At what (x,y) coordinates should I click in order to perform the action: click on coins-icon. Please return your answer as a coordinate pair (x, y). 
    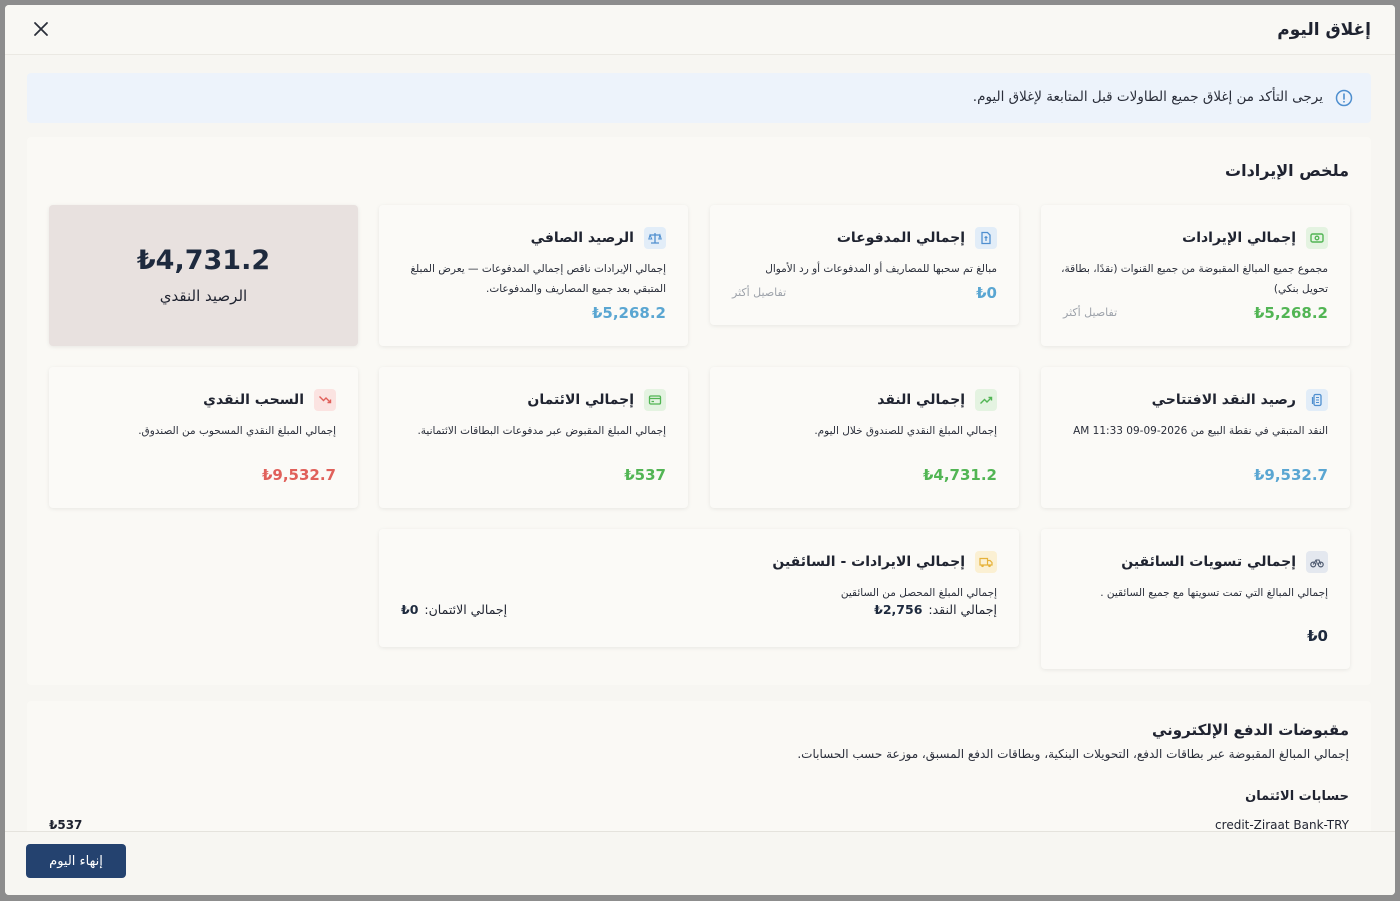
    Looking at the image, I should click on (1317, 400).